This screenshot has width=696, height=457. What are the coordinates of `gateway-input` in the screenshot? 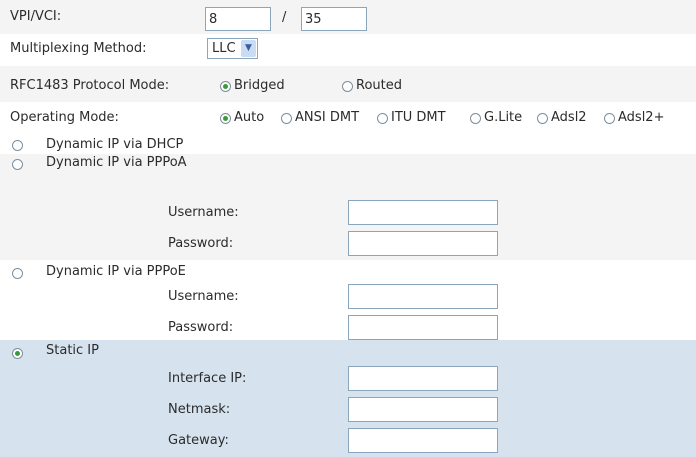 It's located at (423, 440).